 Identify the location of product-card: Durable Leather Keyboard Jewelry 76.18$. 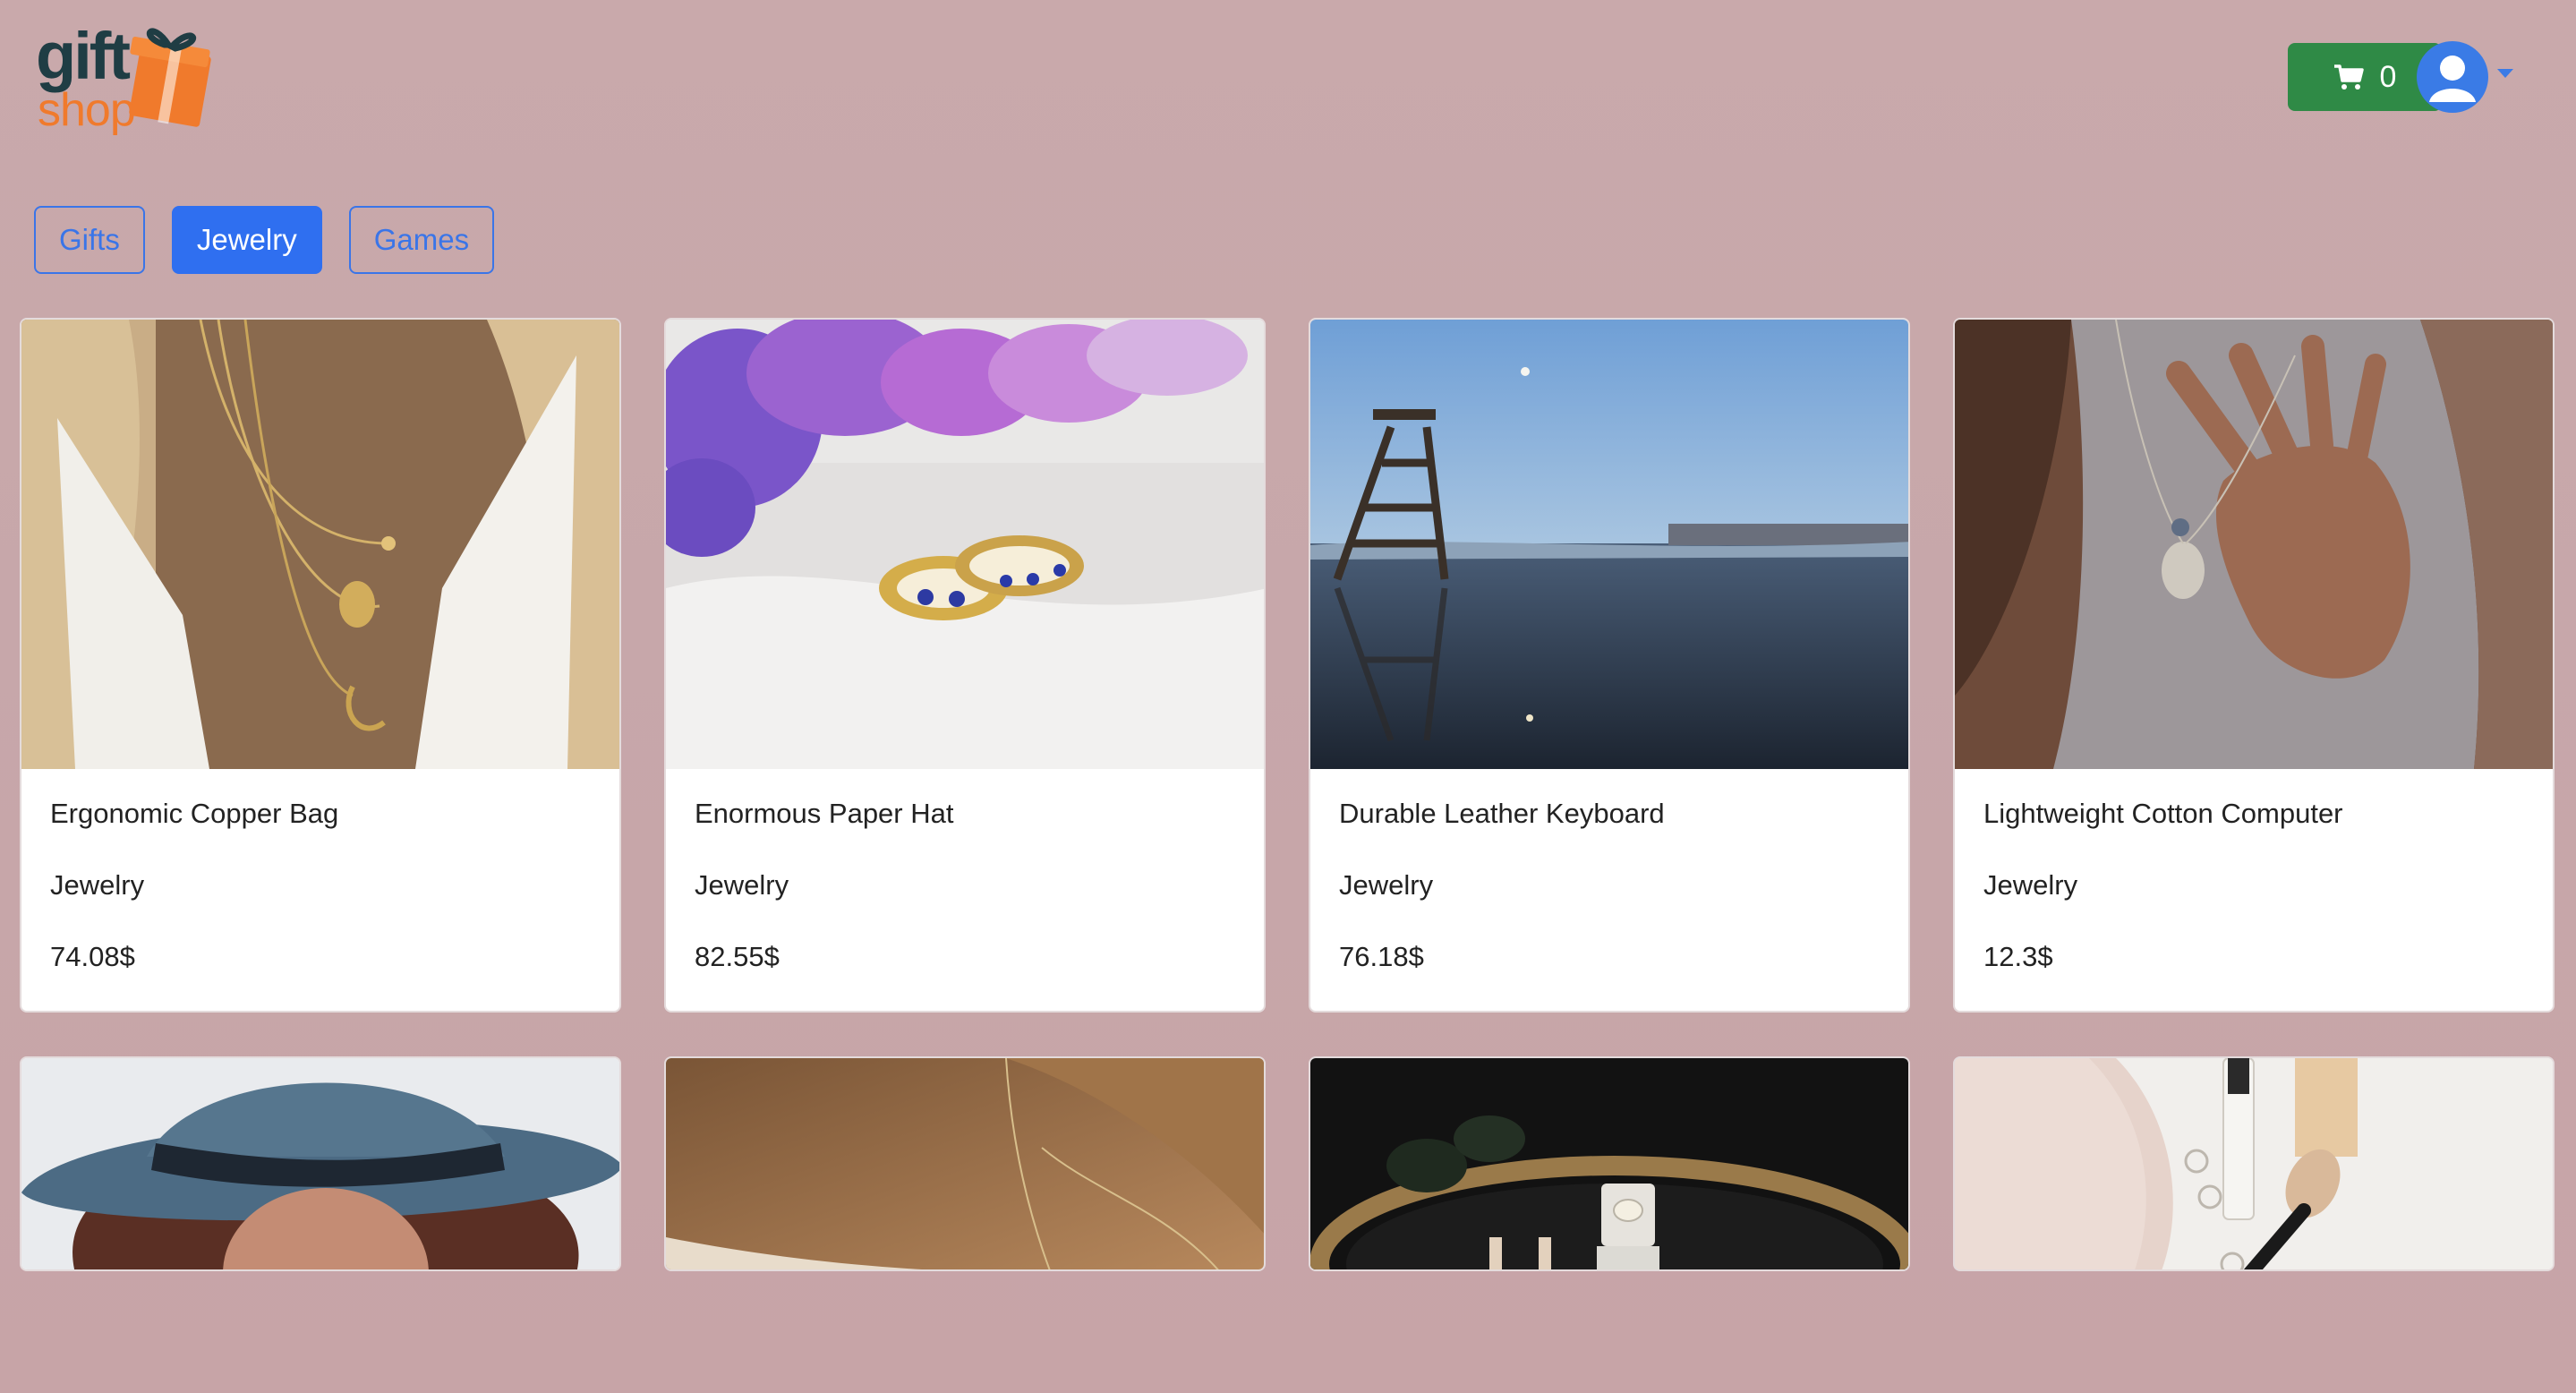
(1609, 666).